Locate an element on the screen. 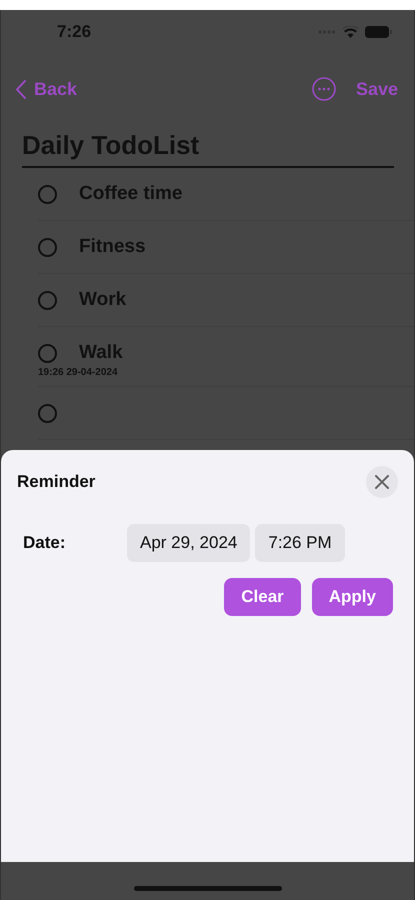 The image size is (415, 900). time-picker: 7:26 PM is located at coordinates (300, 543).